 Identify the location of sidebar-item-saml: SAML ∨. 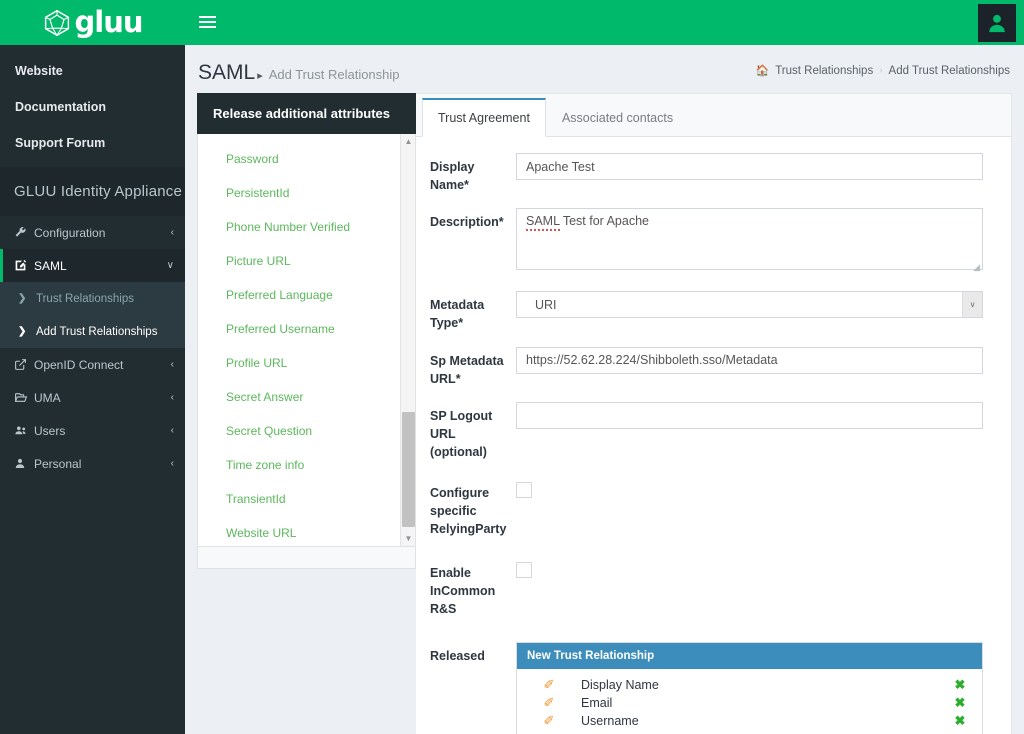
(92, 265).